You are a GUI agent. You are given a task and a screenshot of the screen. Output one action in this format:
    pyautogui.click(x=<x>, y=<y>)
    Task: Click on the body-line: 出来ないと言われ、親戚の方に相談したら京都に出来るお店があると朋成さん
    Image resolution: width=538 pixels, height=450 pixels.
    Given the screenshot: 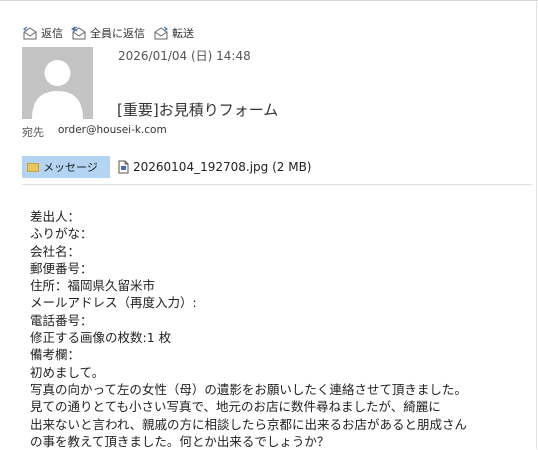 What is the action you would take?
    pyautogui.click(x=249, y=424)
    